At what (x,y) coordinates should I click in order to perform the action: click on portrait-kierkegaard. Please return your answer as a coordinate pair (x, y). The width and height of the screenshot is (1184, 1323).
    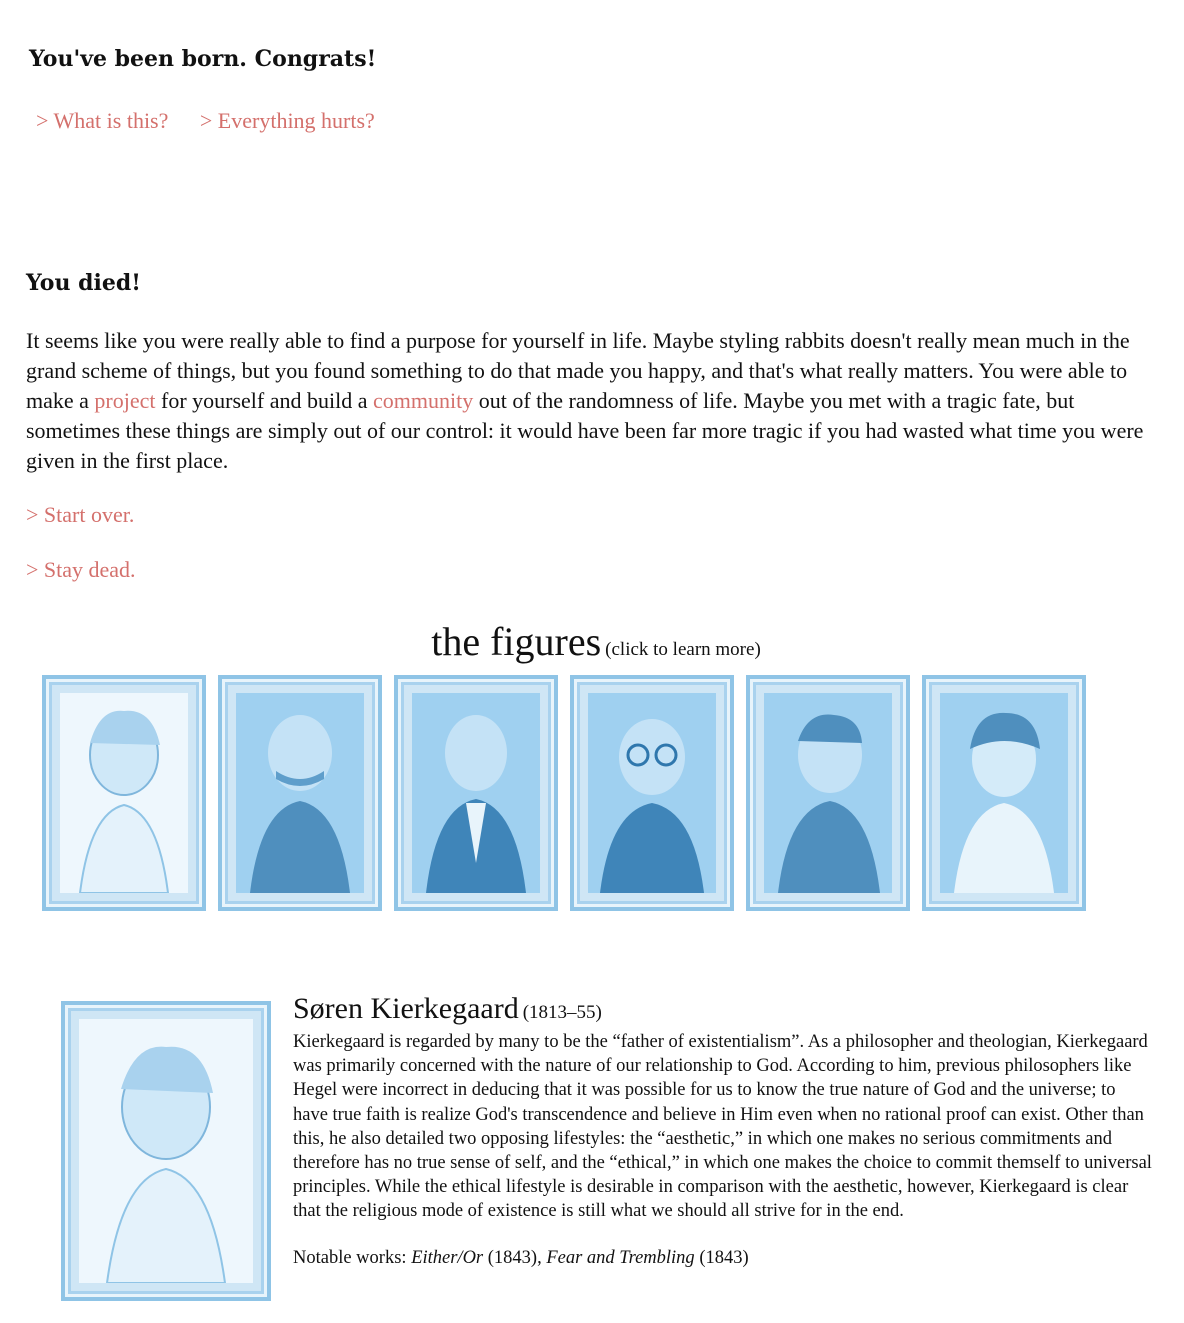
    Looking at the image, I should click on (124, 793).